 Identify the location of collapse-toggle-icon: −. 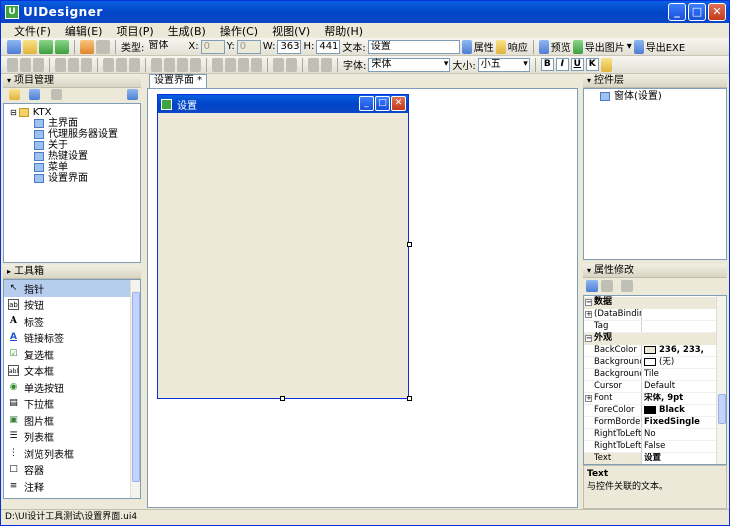
(588, 302).